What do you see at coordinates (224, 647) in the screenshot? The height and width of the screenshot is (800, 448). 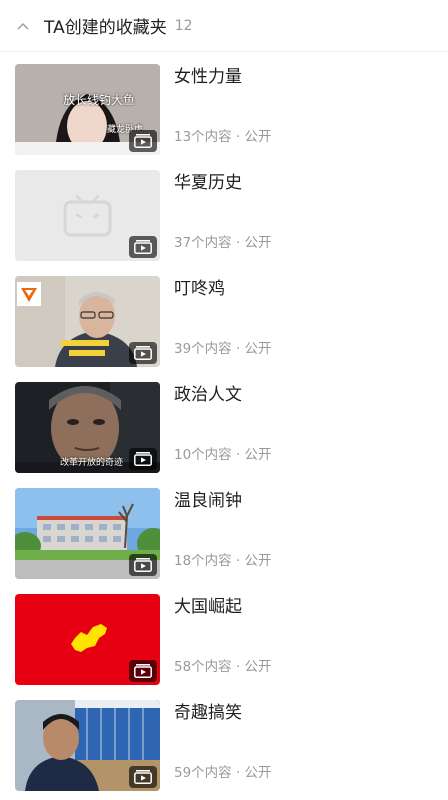 I see `folder-item: 大国崛起 58个内容 · 公开` at bounding box center [224, 647].